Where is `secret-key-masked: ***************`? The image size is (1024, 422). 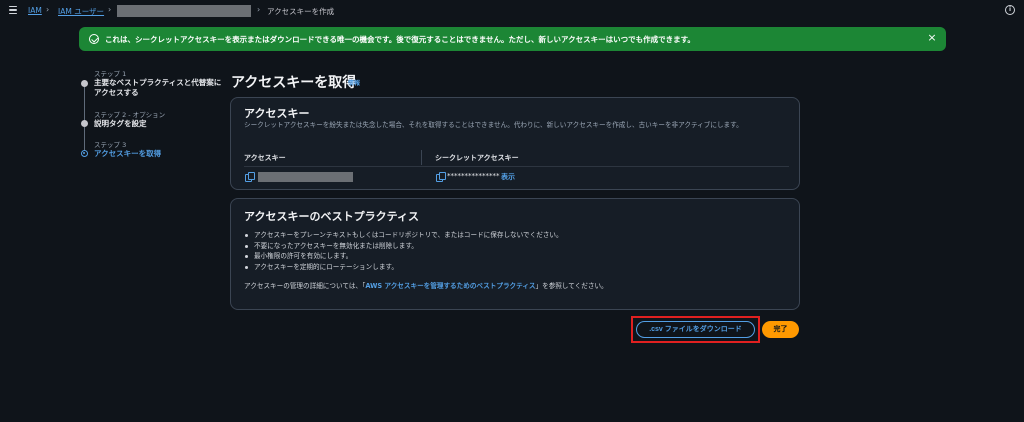 secret-key-masked: *************** is located at coordinates (473, 176).